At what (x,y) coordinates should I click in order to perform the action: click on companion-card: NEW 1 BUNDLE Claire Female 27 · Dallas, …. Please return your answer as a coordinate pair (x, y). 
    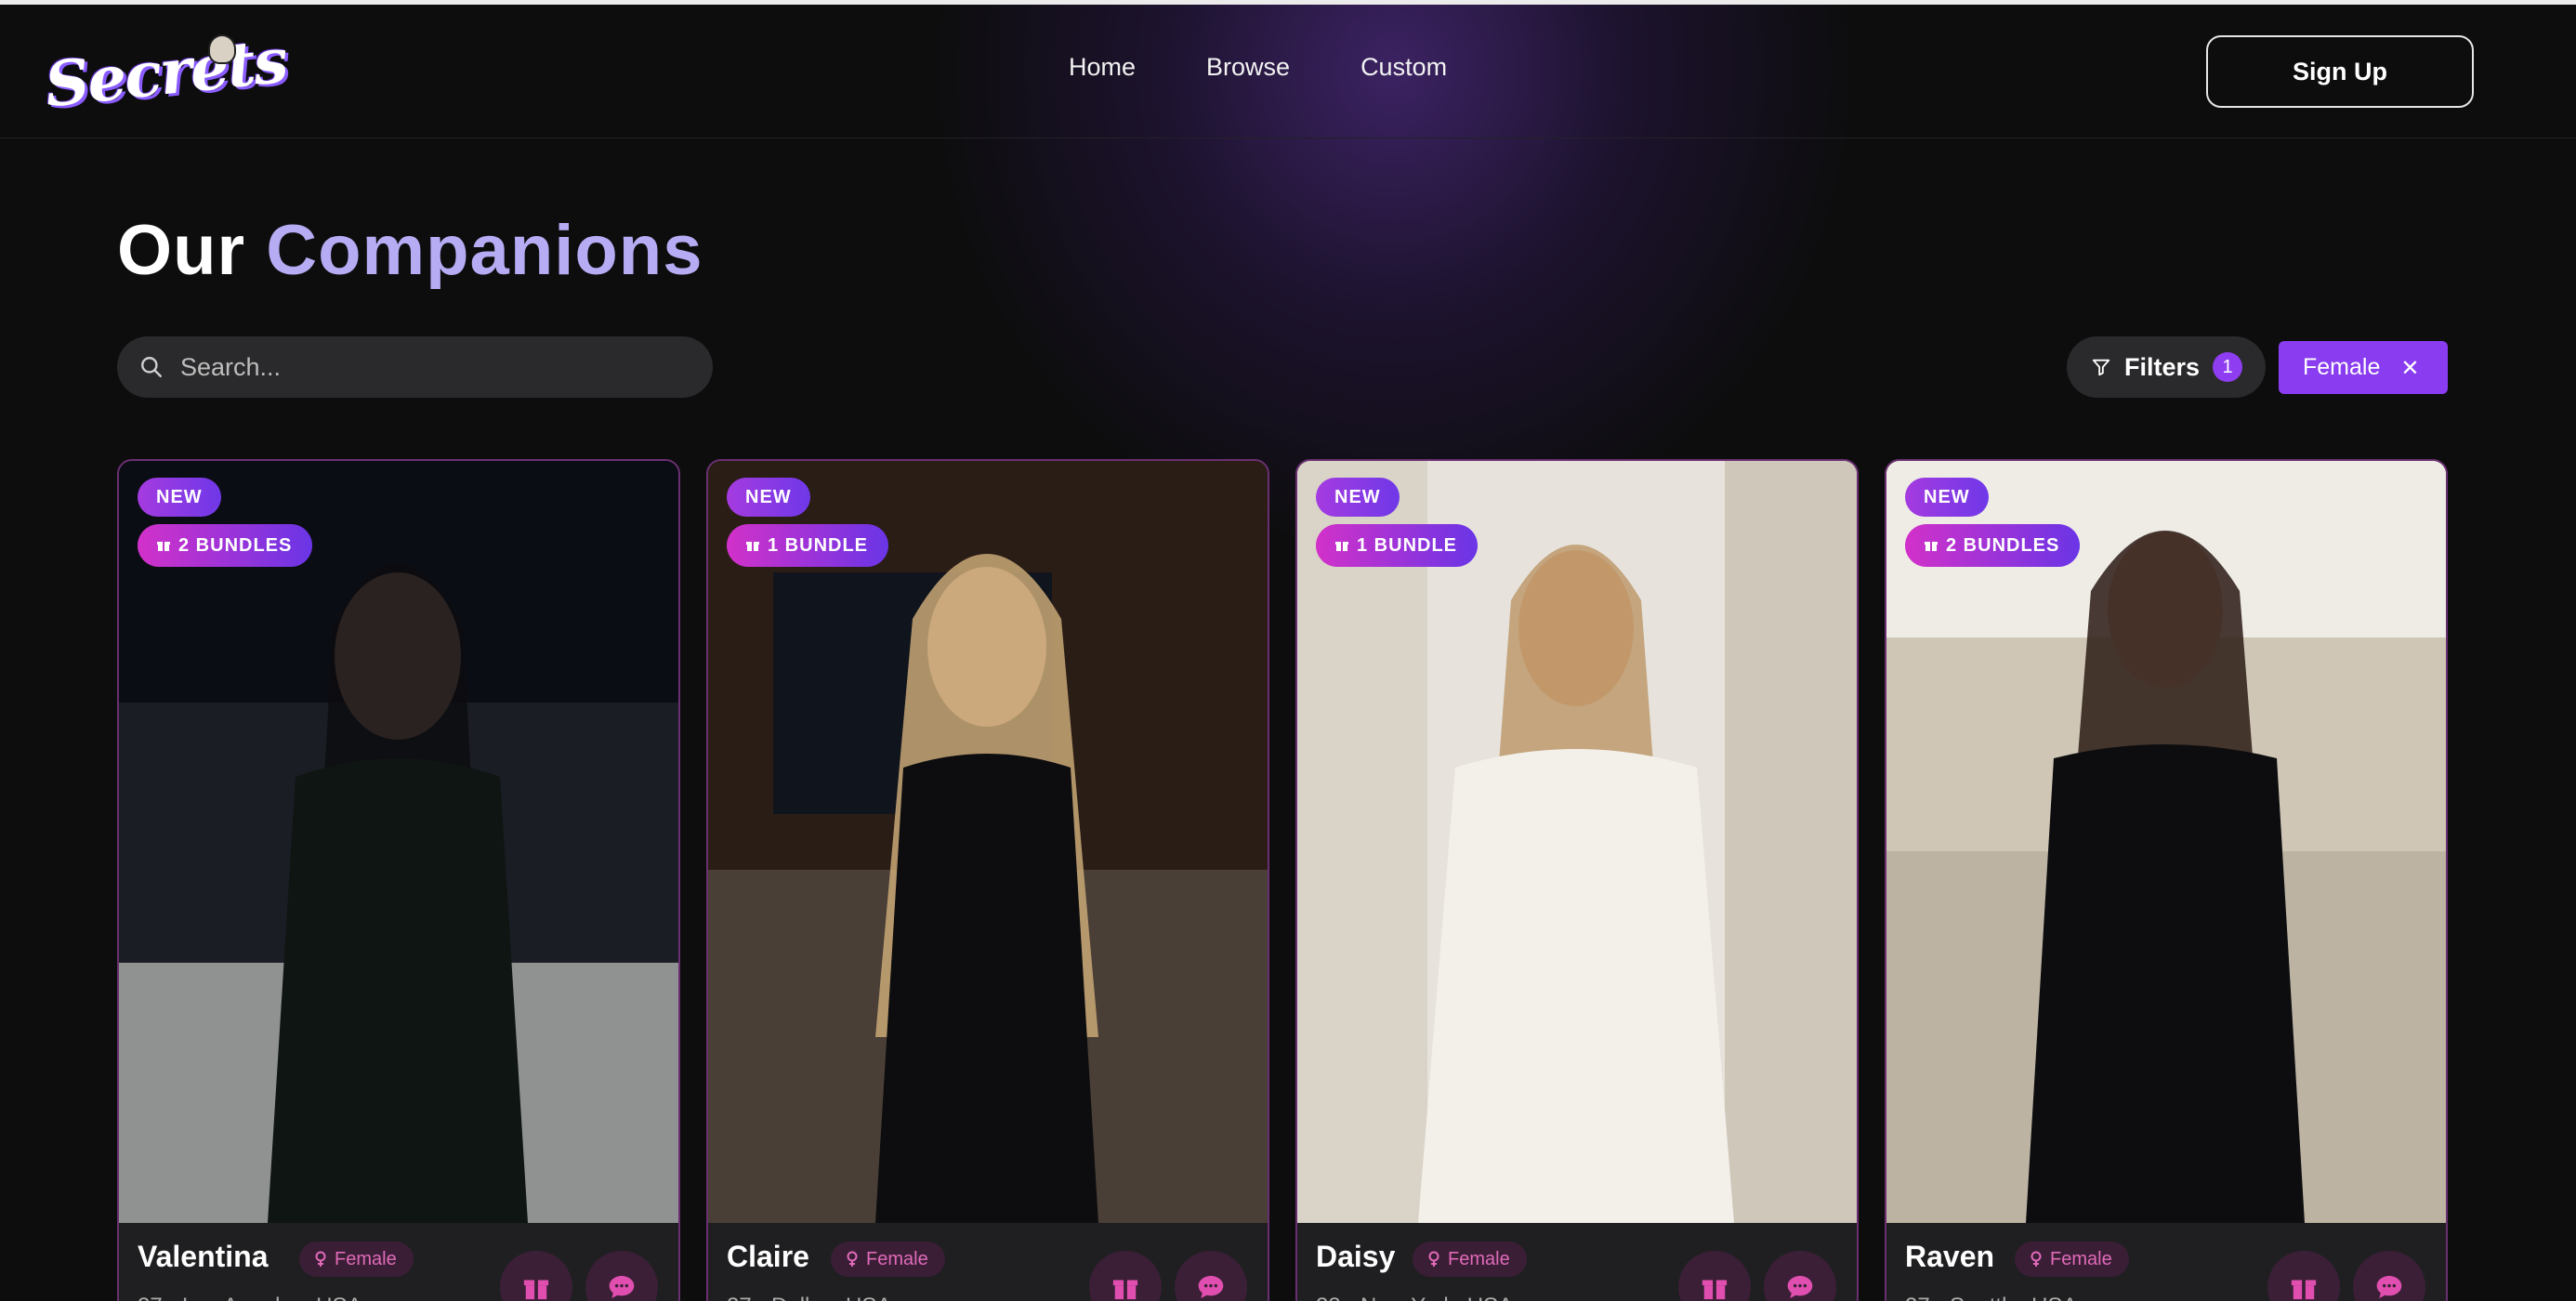
    Looking at the image, I should click on (987, 880).